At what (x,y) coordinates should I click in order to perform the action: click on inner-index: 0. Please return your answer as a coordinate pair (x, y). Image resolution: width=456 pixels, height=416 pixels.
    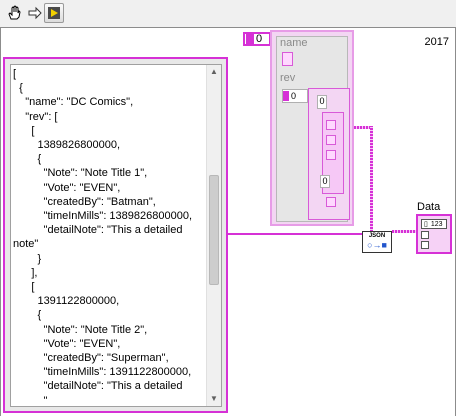
    Looking at the image, I should click on (322, 102).